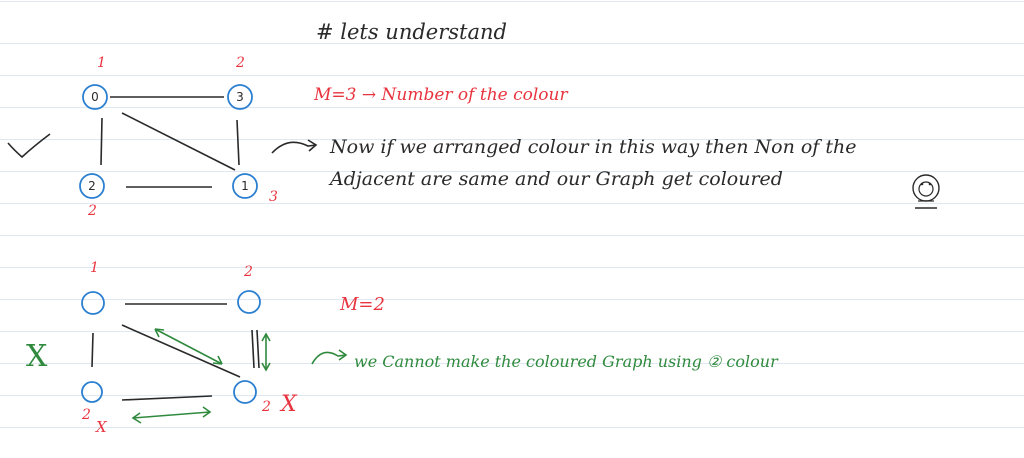  Describe the element at coordinates (92, 392) in the screenshot. I see `graph2-node-bottom-left` at that location.